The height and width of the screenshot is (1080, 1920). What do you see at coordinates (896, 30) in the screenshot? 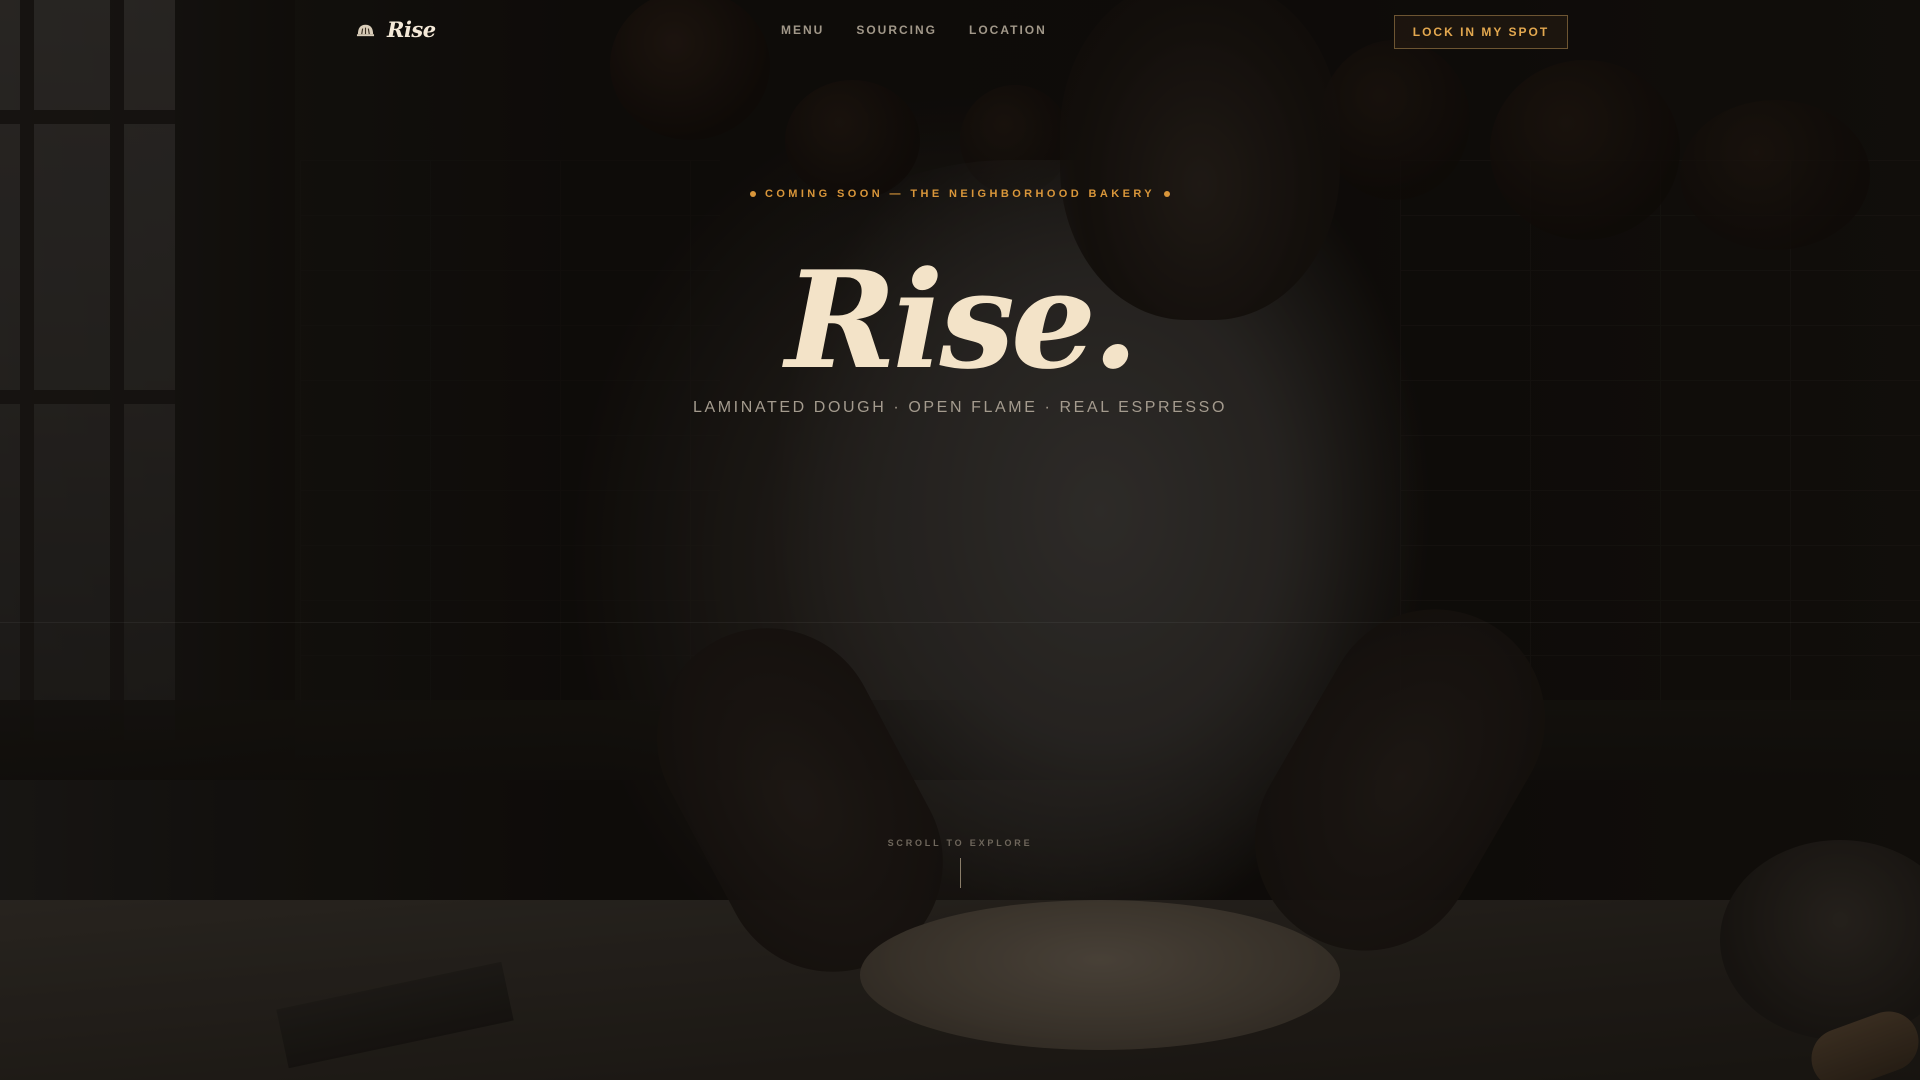
I see `nav-link-sourcing: SOURCING` at bounding box center [896, 30].